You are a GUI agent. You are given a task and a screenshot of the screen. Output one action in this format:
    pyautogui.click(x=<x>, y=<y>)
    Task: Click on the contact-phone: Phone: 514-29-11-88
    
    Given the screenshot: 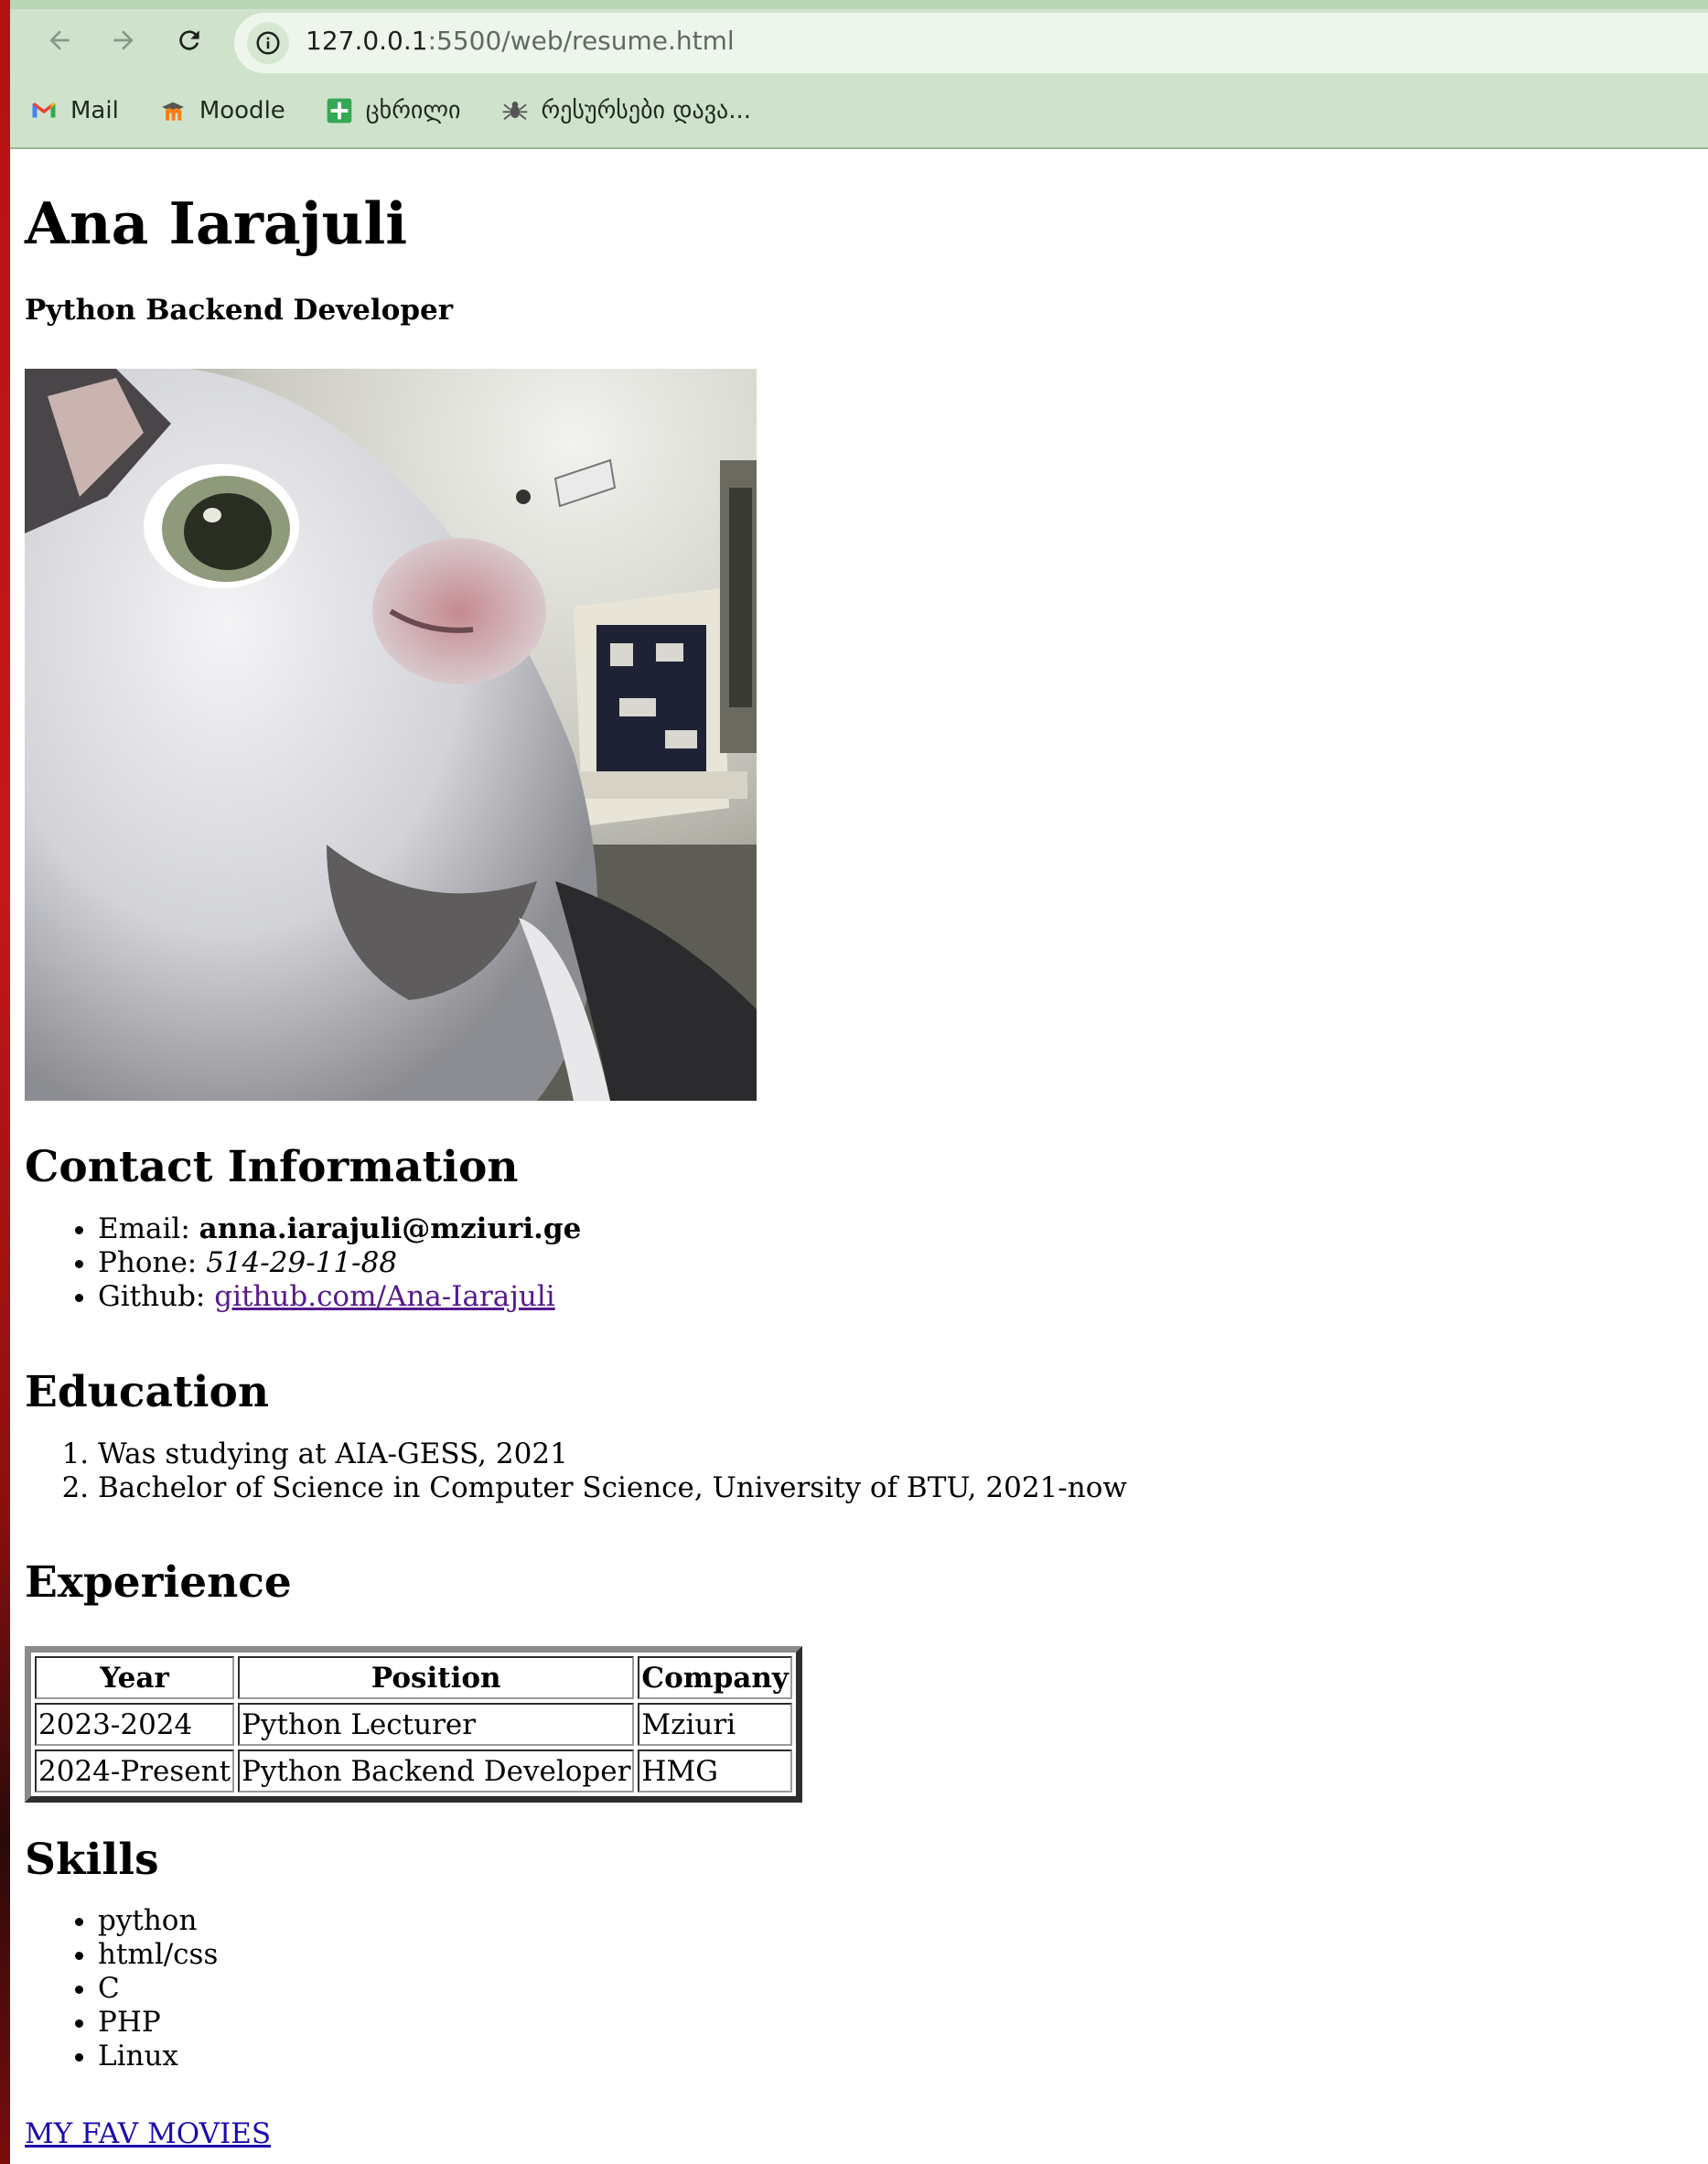 What is the action you would take?
    pyautogui.click(x=339, y=1263)
    